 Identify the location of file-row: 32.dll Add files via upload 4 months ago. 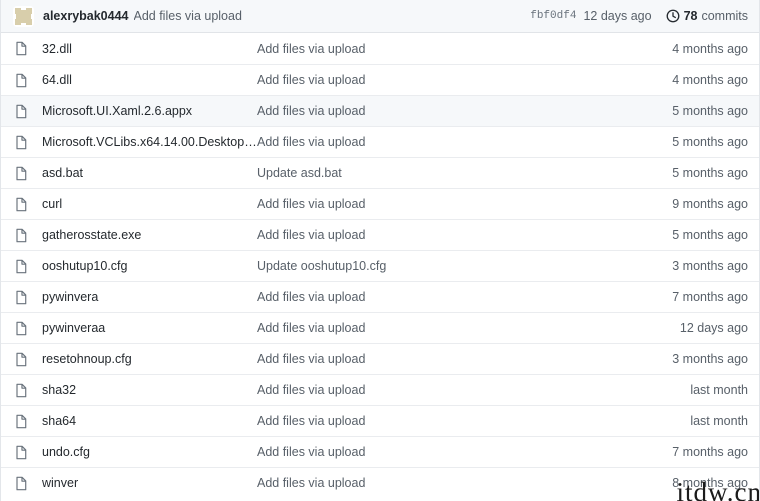
(380, 48).